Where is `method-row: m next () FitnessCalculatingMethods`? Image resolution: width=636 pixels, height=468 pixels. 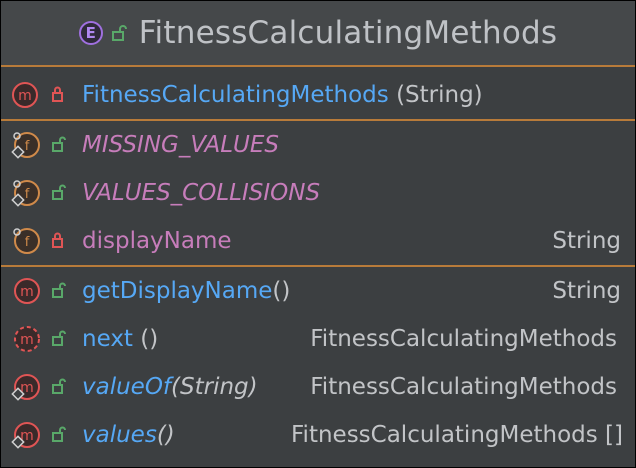 method-row: m next () FitnessCalculatingMethods is located at coordinates (318, 339).